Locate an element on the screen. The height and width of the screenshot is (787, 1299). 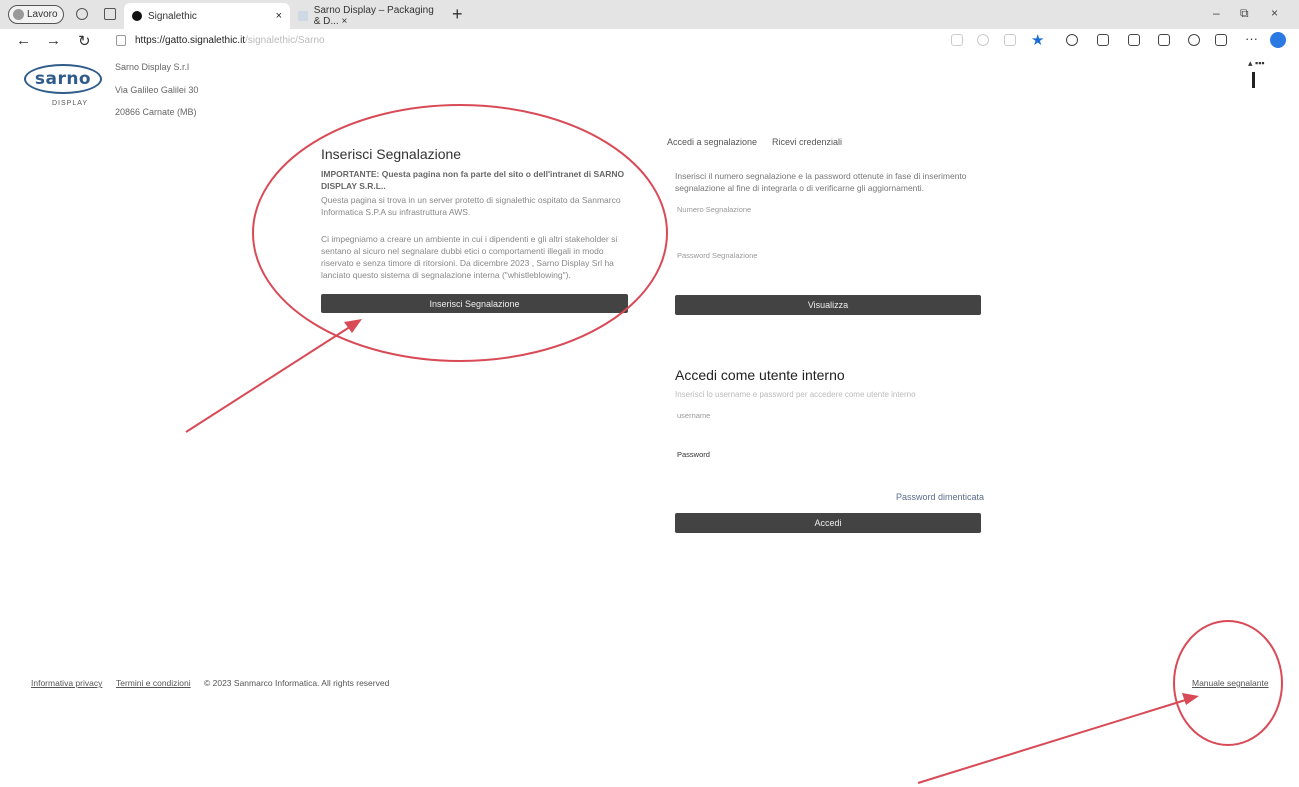
split-screen-icon is located at coordinates (1103, 40).